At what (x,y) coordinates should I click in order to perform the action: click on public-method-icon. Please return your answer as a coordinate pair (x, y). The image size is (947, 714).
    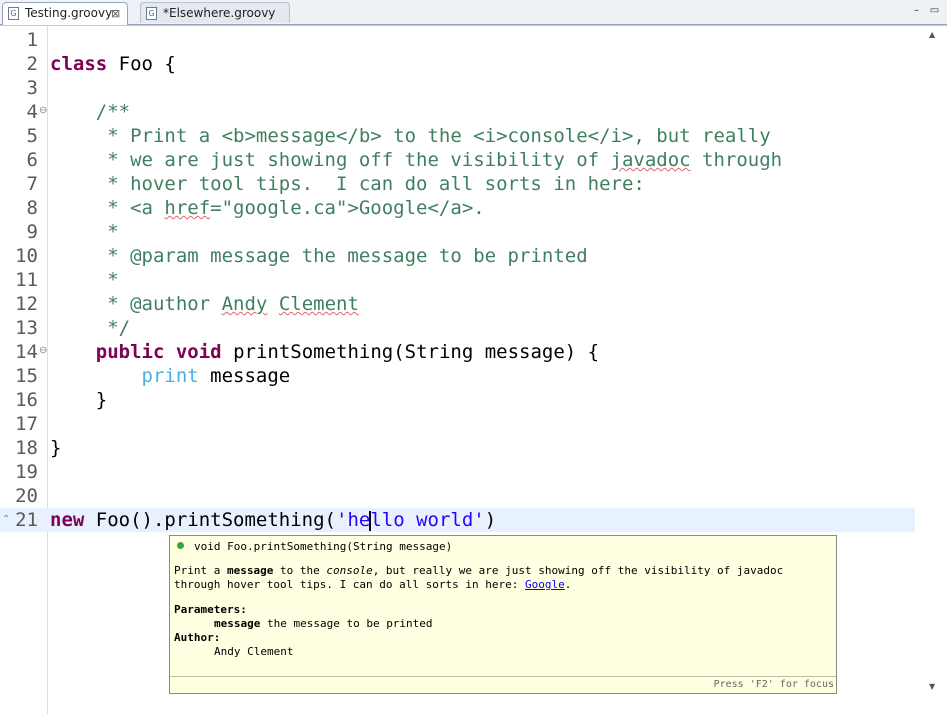
    Looking at the image, I should click on (180, 545).